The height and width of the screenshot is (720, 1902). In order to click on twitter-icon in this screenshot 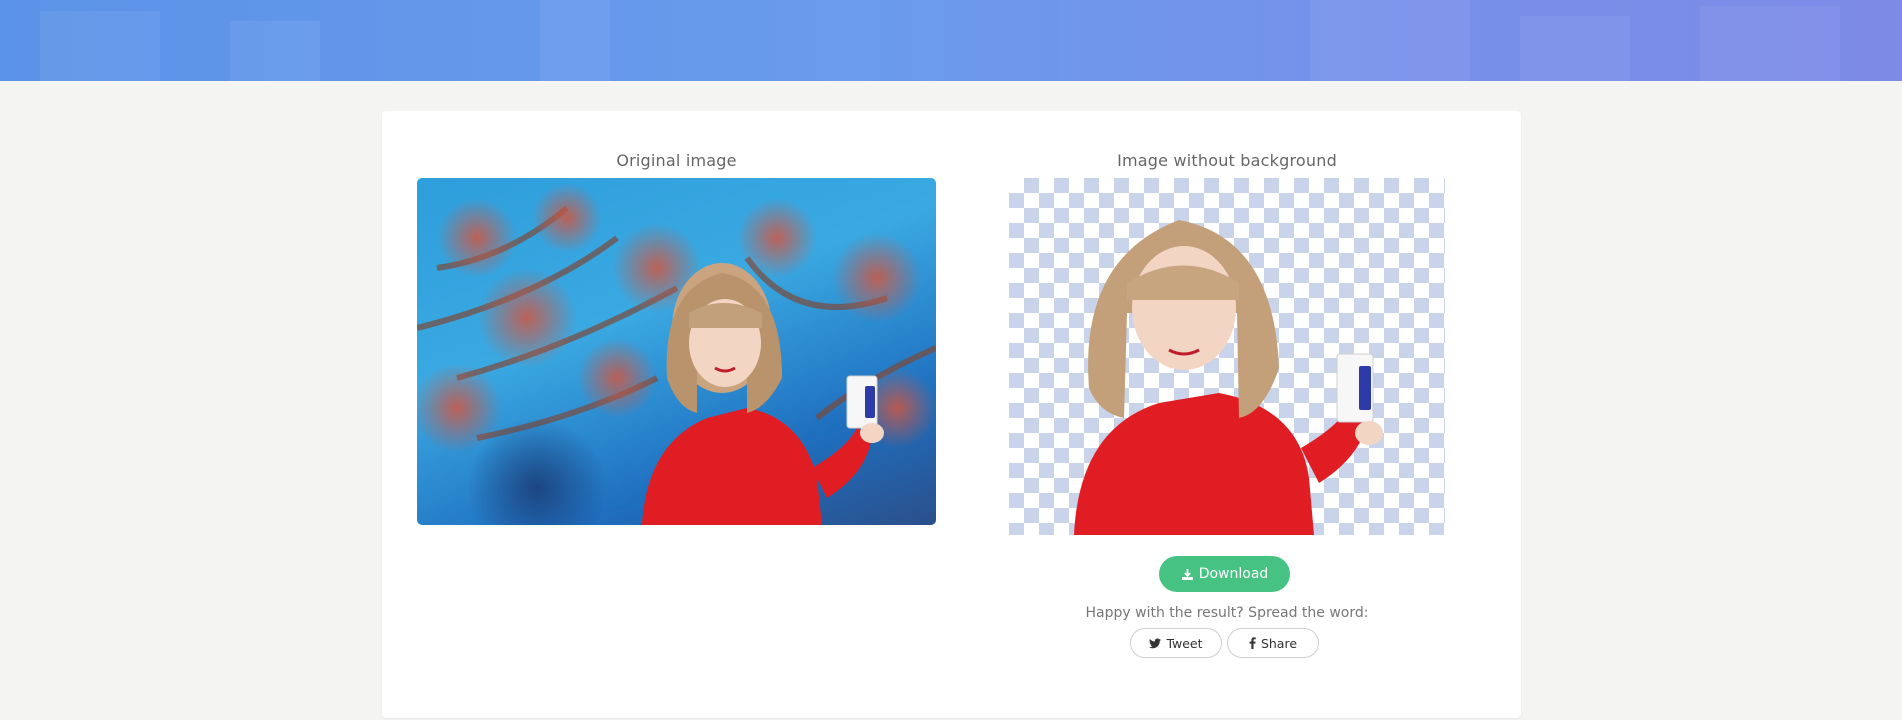, I will do `click(1155, 643)`.